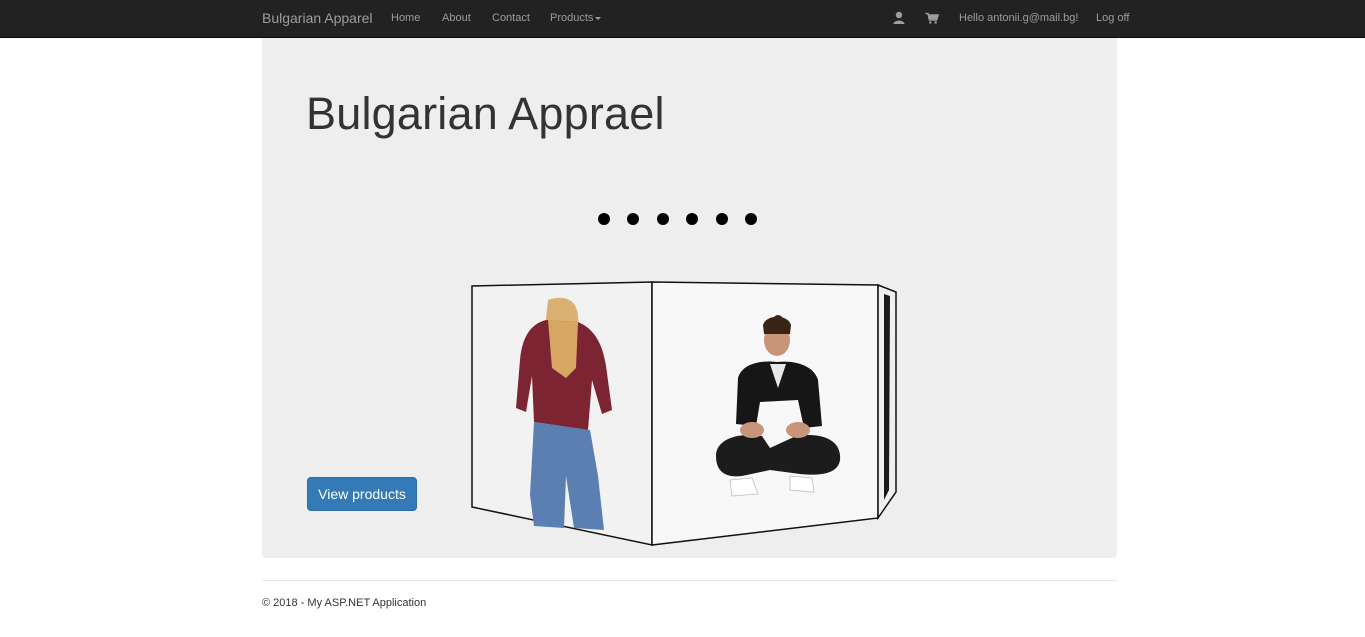  I want to click on nav-products-label: Products, so click(572, 18).